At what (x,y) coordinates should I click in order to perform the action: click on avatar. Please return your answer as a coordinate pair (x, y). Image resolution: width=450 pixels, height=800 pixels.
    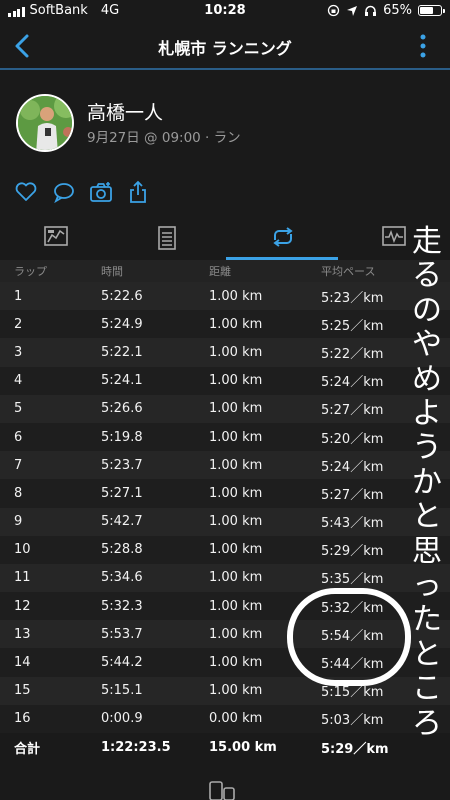
    Looking at the image, I should click on (45, 123).